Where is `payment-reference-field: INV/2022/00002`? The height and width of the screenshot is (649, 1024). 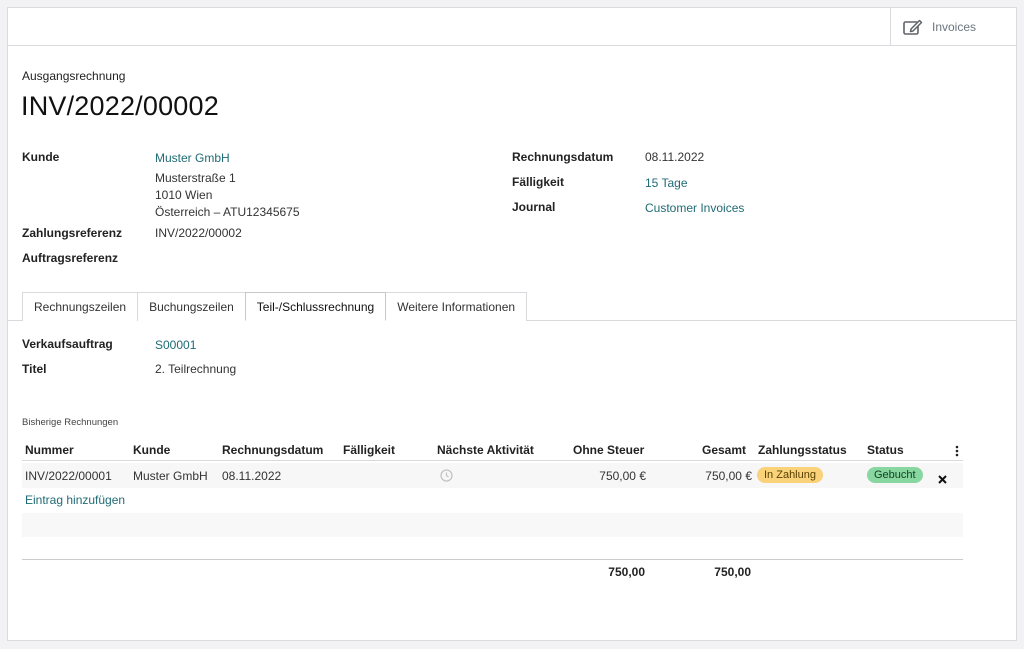
payment-reference-field: INV/2022/00002 is located at coordinates (198, 233).